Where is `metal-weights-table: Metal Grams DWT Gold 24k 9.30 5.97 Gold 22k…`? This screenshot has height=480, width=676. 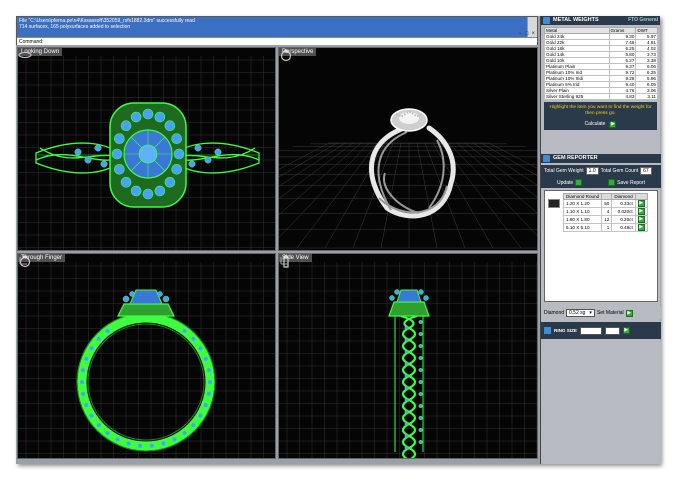
metal-weights-table: Metal Grams DWT Gold 24k 9.30 5.97 Gold 22k… is located at coordinates (601, 63).